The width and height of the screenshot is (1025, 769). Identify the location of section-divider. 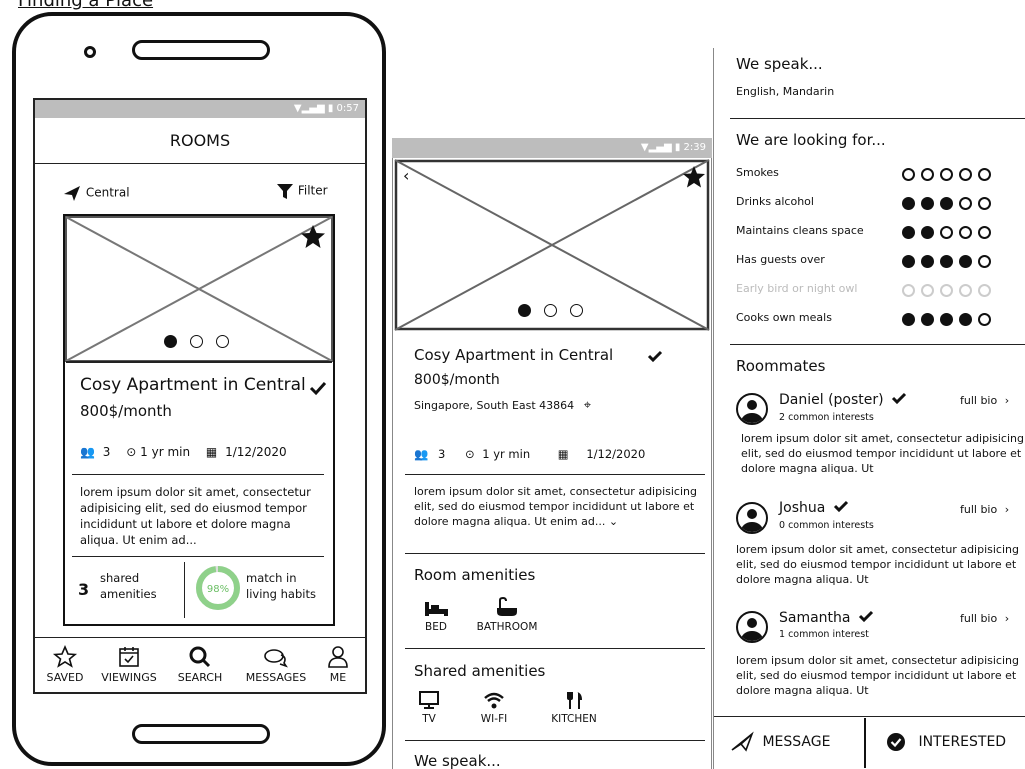
(877, 118).